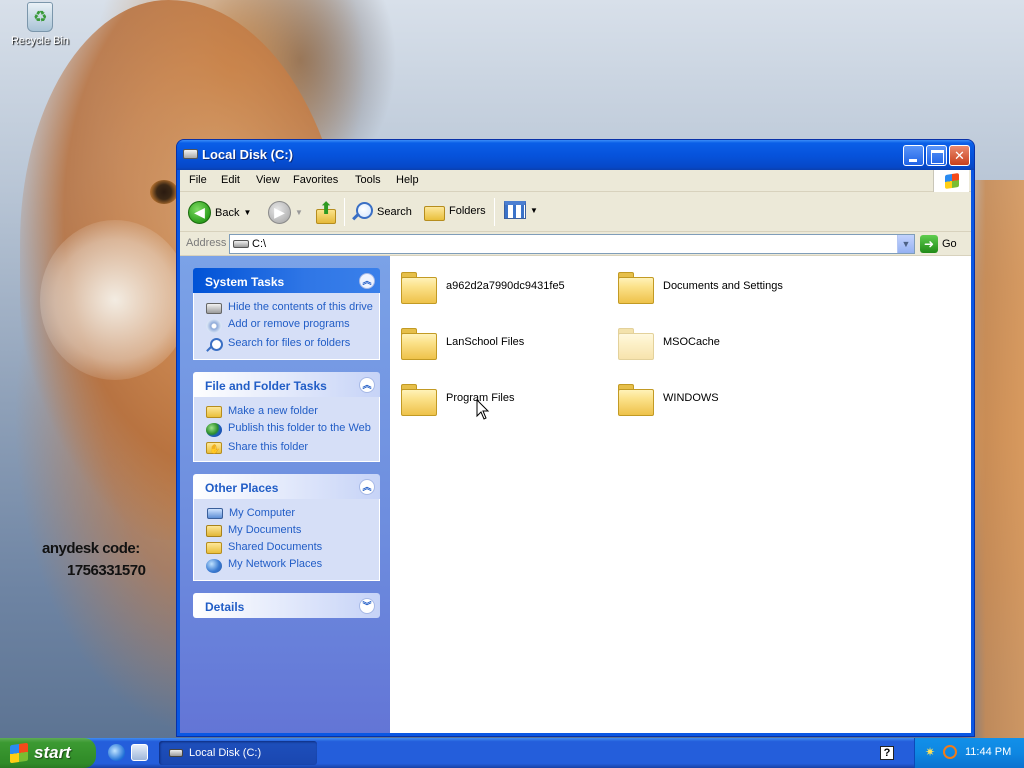  What do you see at coordinates (40, 41) in the screenshot?
I see `recycle-bin-label: Recycle Bin` at bounding box center [40, 41].